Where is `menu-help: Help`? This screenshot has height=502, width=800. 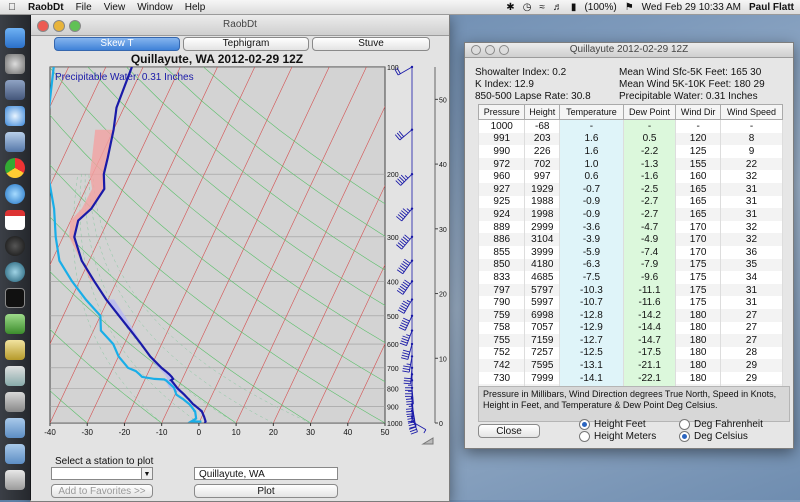 menu-help: Help is located at coordinates (195, 7).